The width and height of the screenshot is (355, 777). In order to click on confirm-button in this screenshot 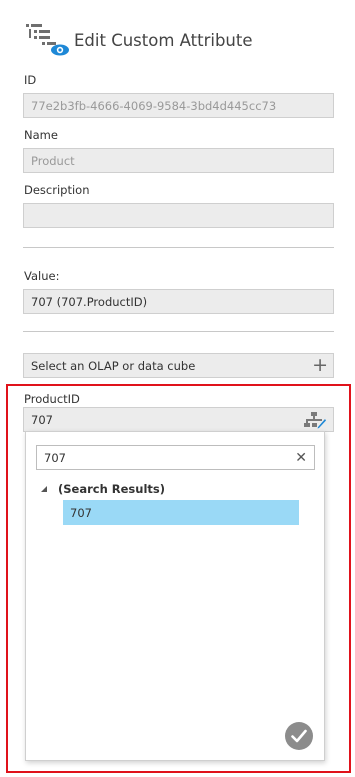, I will do `click(299, 736)`.